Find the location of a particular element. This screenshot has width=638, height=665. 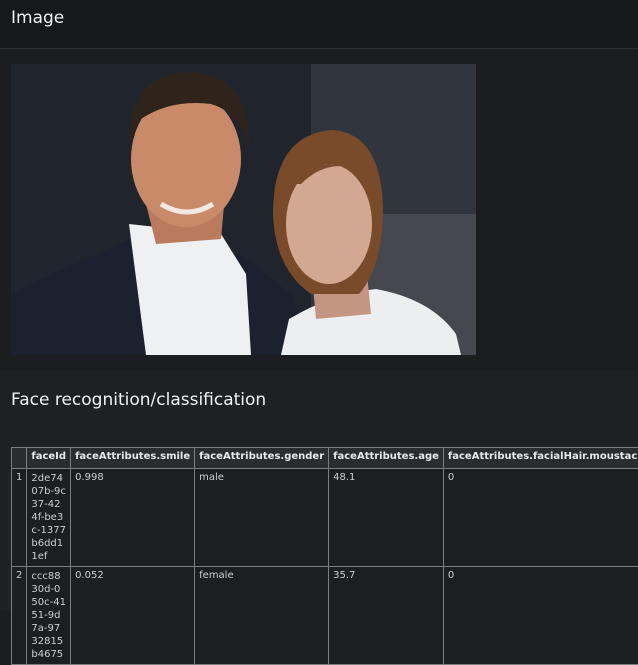

column-header-smile: faceAttributes.smile is located at coordinates (133, 458).